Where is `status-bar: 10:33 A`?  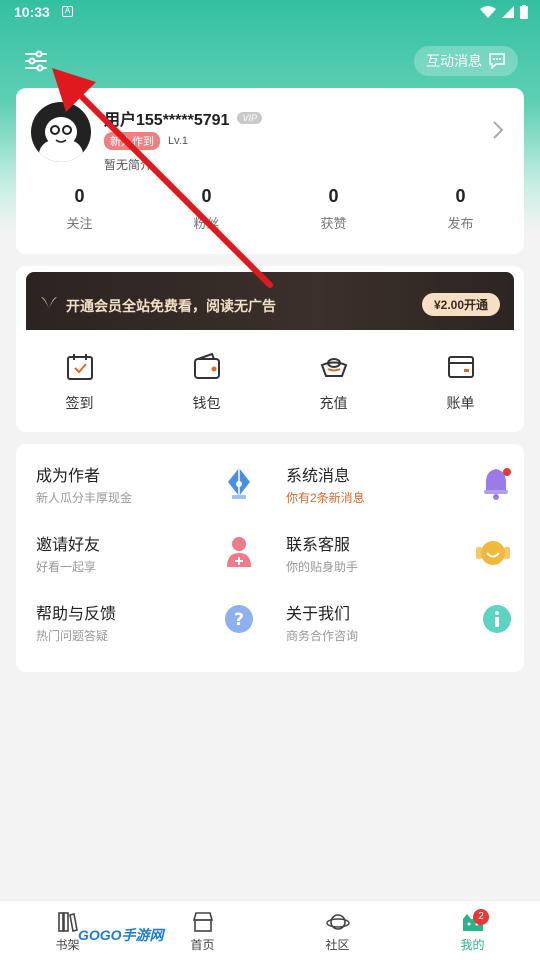 status-bar: 10:33 A is located at coordinates (270, 13).